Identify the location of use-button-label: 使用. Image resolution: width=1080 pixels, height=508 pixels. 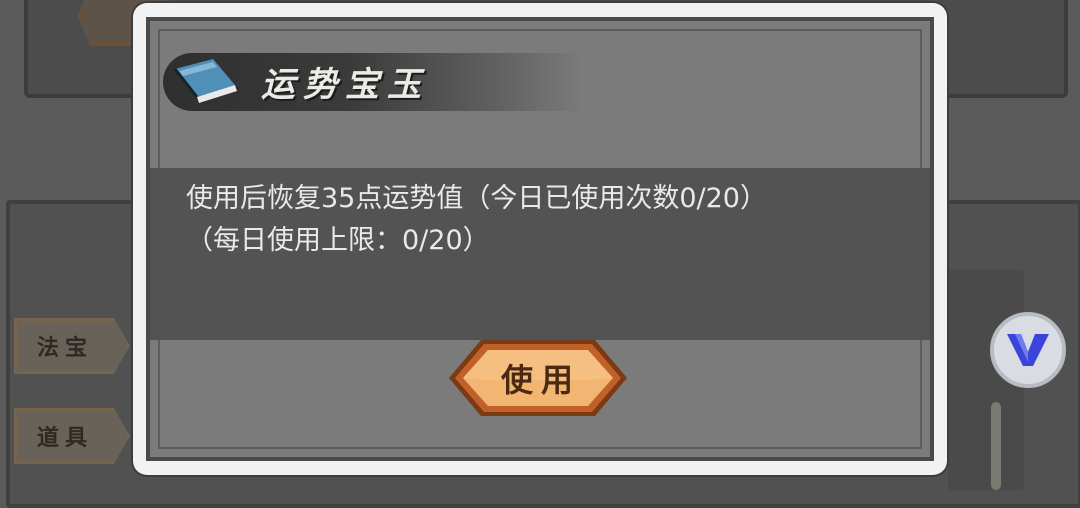
(540, 380).